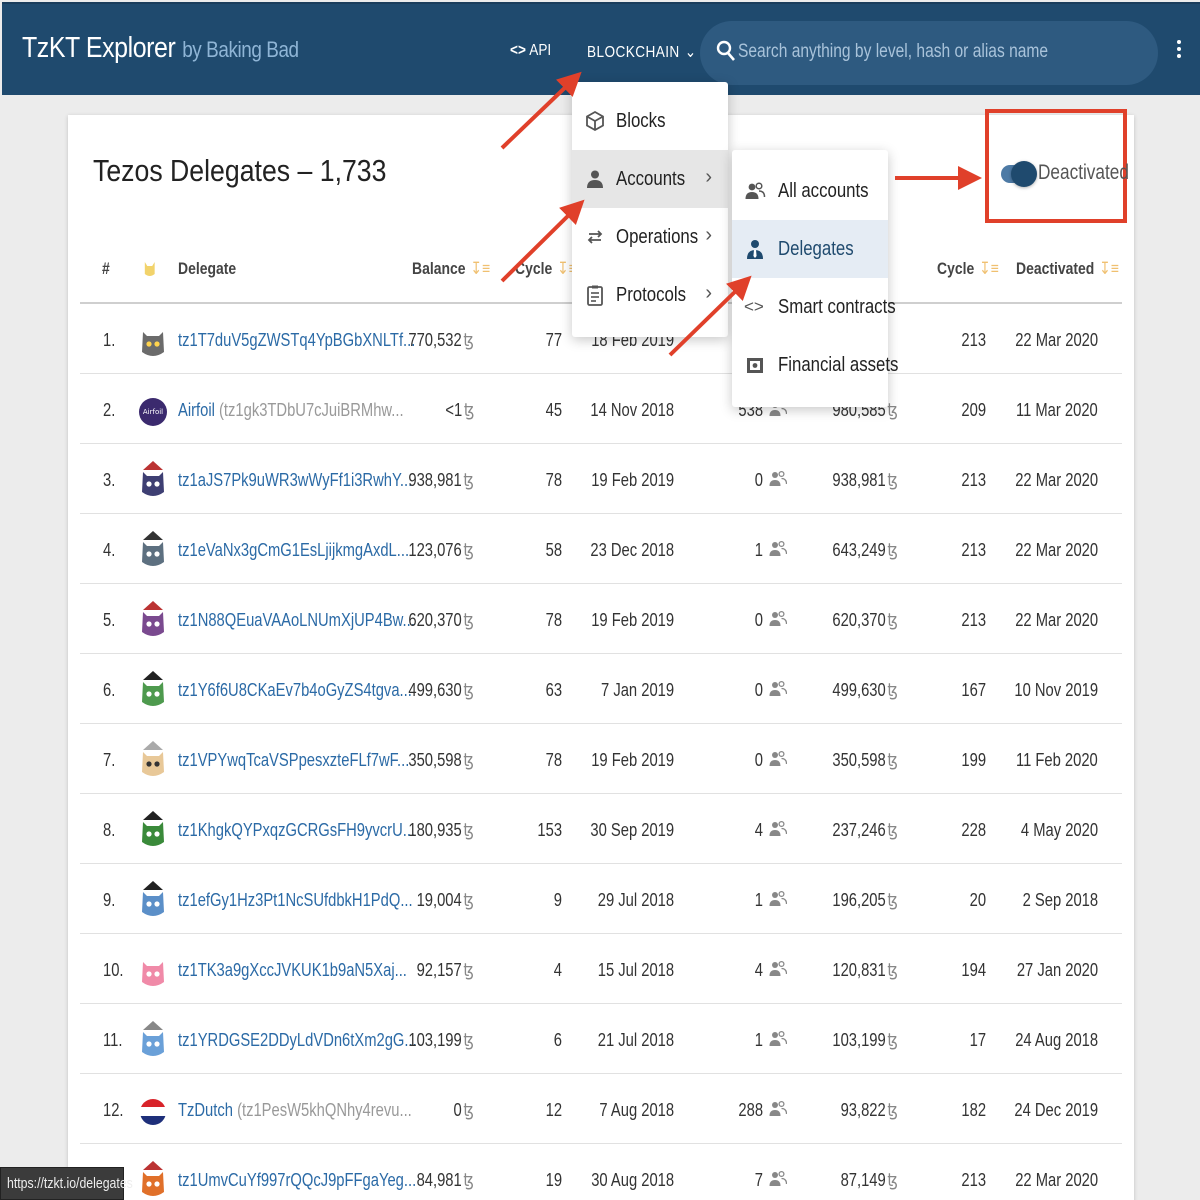 The image size is (1200, 1200). Describe the element at coordinates (815, 365) in the screenshot. I see `menu-item-financial-assets: Financial assets` at that location.